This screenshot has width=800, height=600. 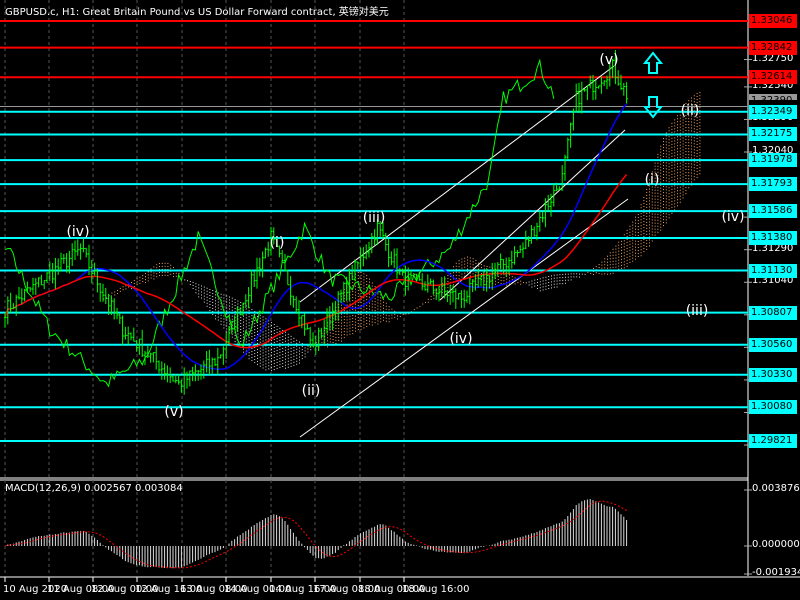 What do you see at coordinates (311, 391) in the screenshot?
I see `wave-label: (ii)` at bounding box center [311, 391].